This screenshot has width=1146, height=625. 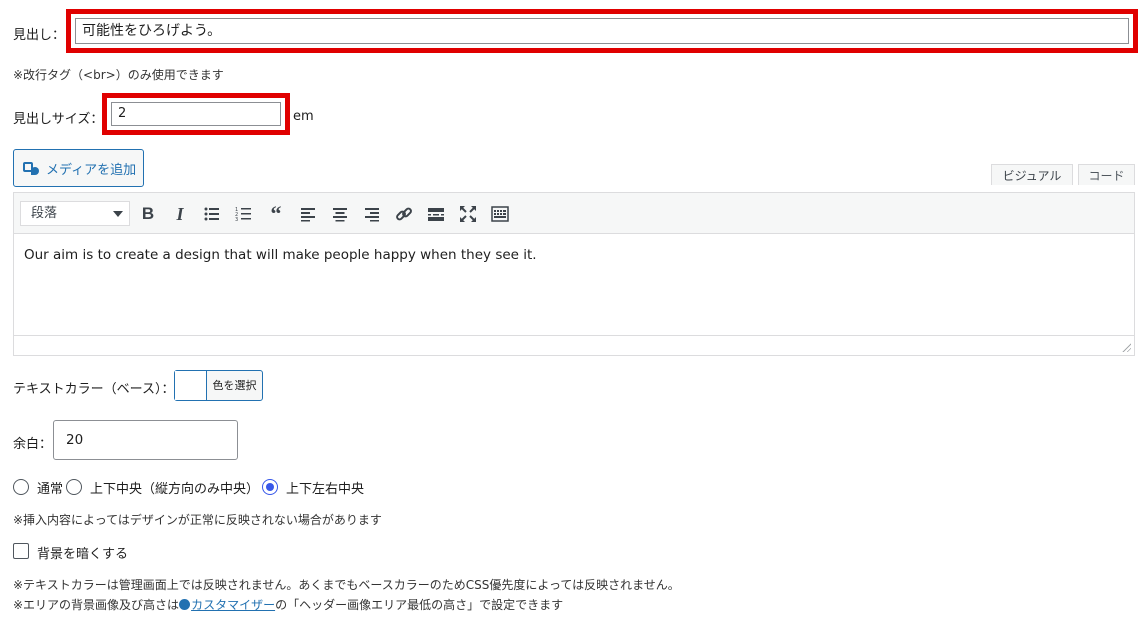 I want to click on media-icon, so click(x=31, y=168).